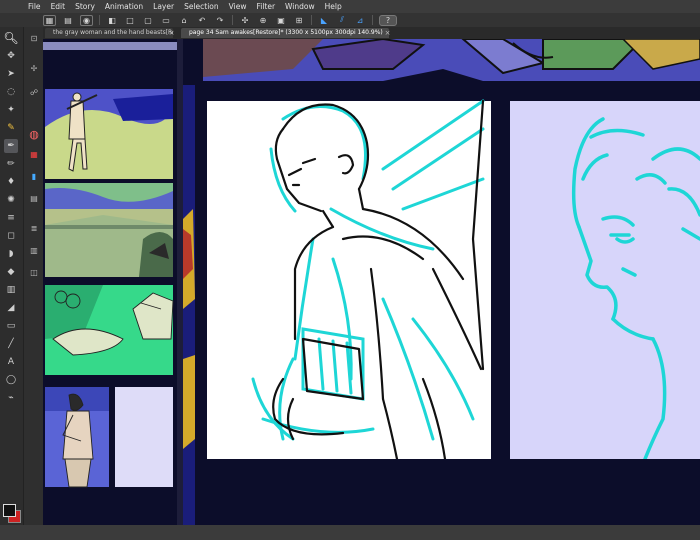  What do you see at coordinates (202, 20) in the screenshot?
I see `undo-icon: ↶` at bounding box center [202, 20].